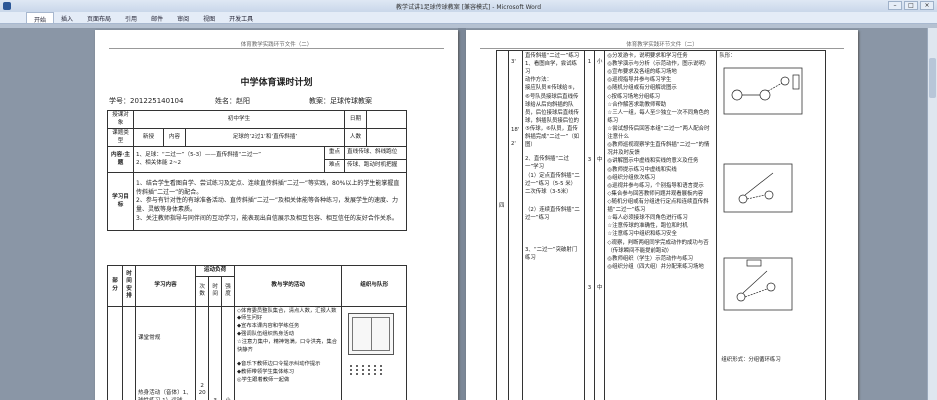 The width and height of the screenshot is (937, 400). I want to click on rm-22: ◎组织分组（四大组）并分配来练习场地, so click(655, 266).